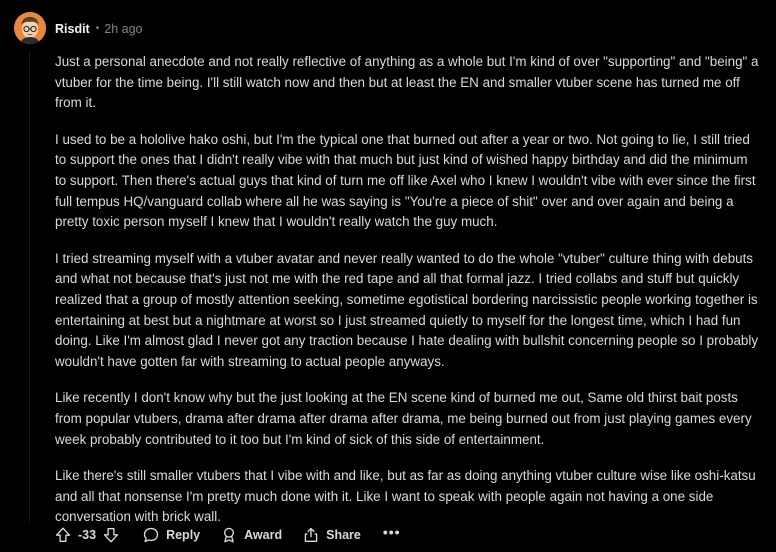 This screenshot has height=552, width=776. Describe the element at coordinates (183, 535) in the screenshot. I see `reply-label: Reply` at that location.